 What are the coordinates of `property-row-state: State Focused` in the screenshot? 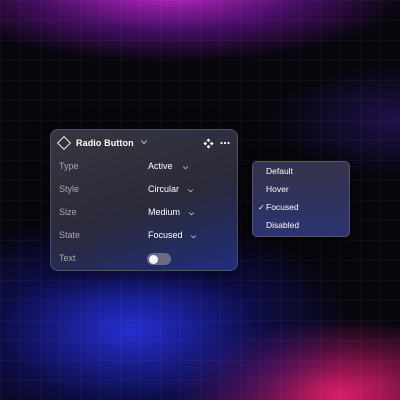 It's located at (144, 236).